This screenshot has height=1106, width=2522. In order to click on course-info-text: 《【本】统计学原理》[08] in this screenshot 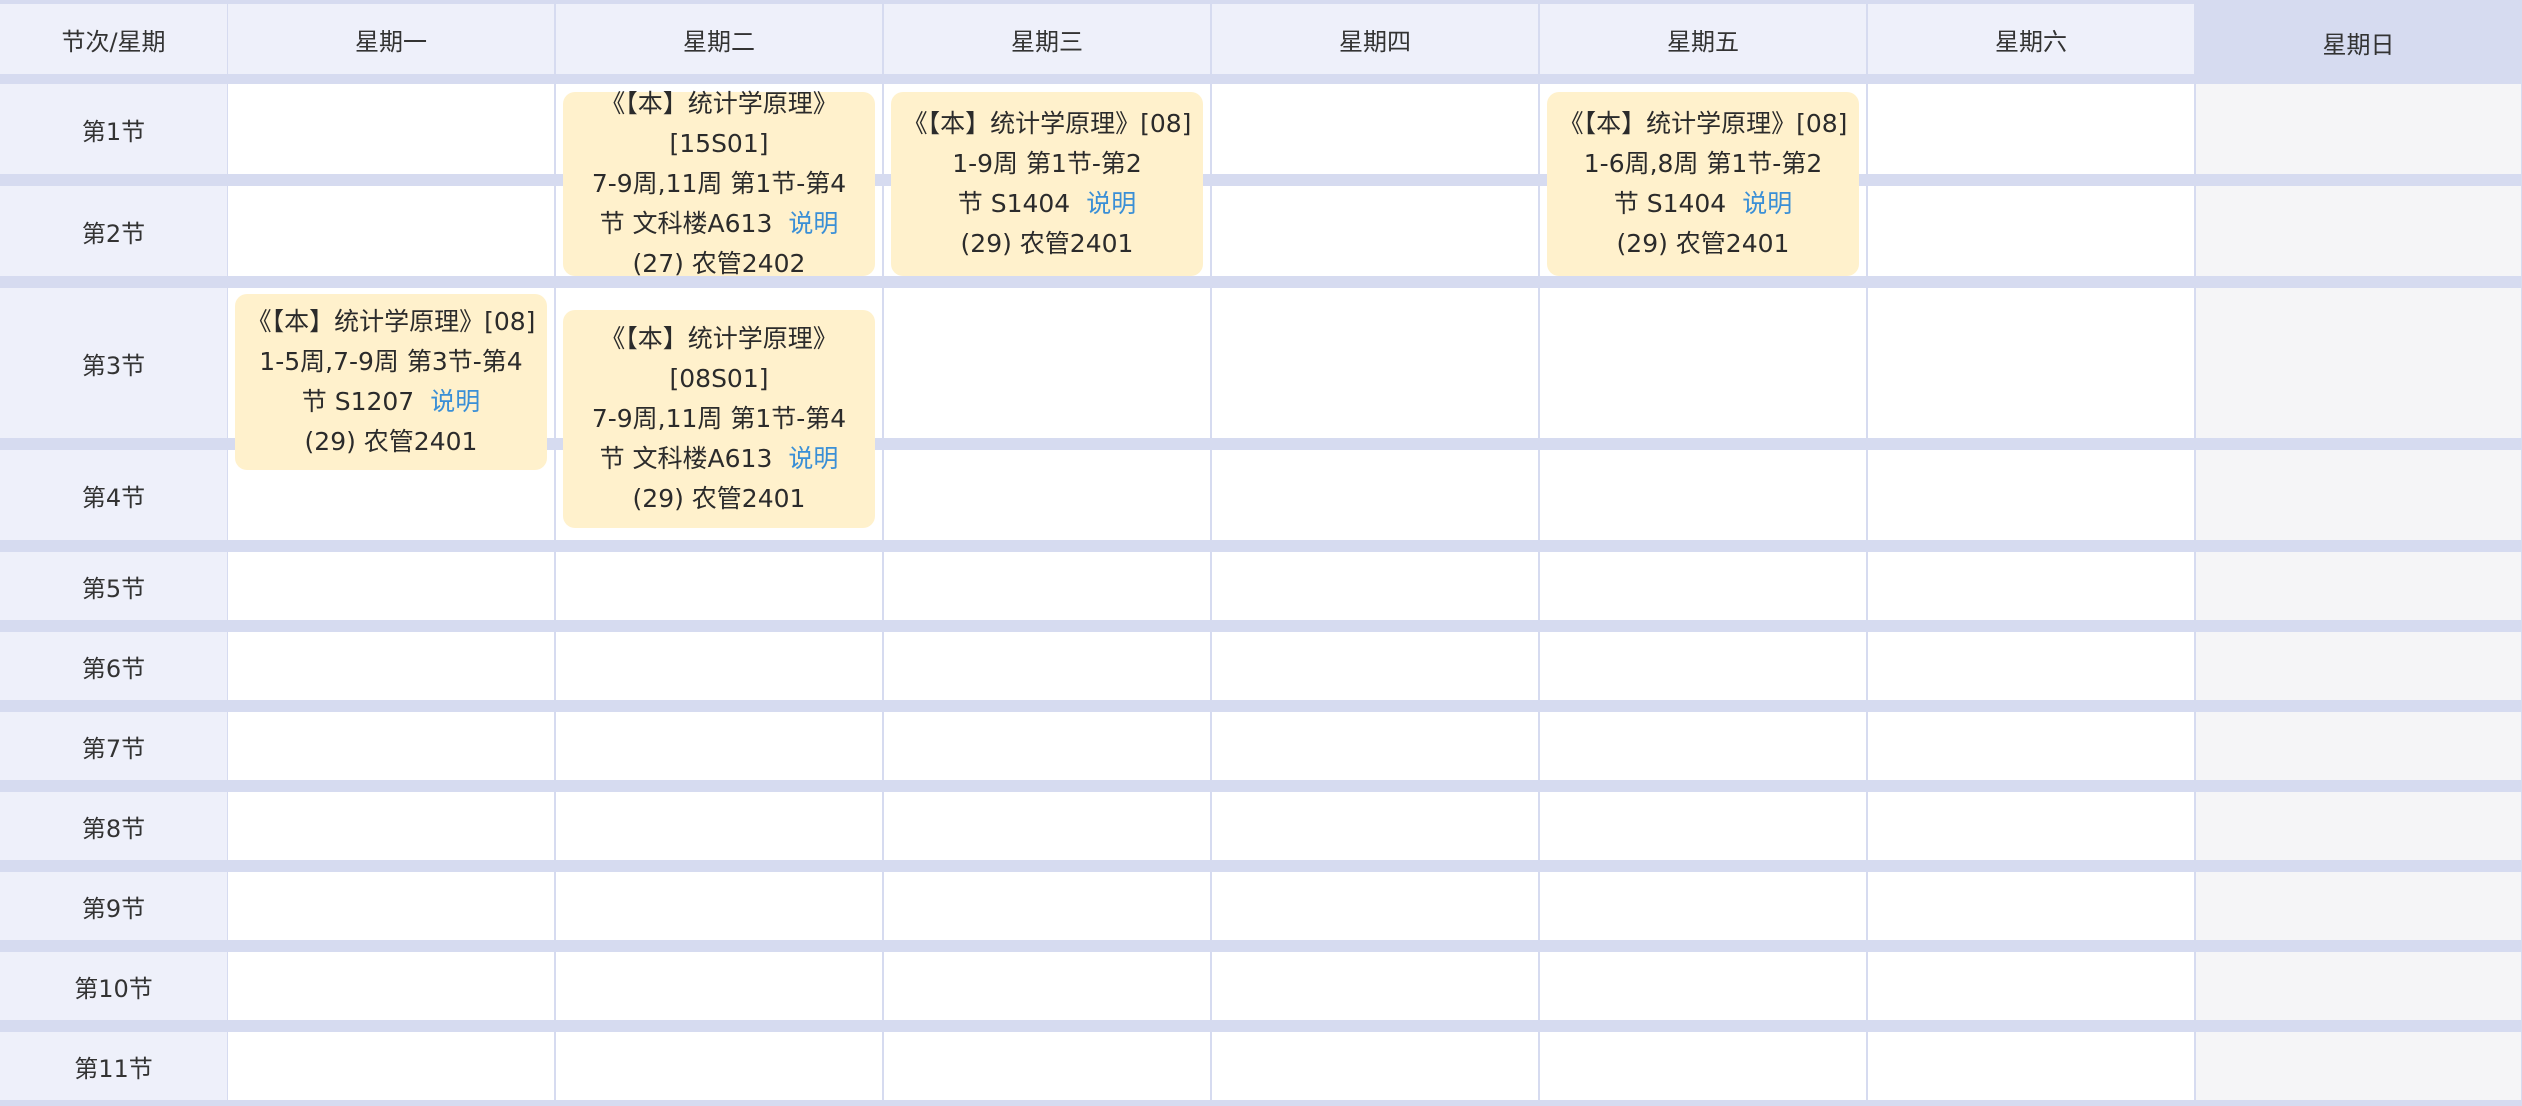, I will do `click(1703, 123)`.